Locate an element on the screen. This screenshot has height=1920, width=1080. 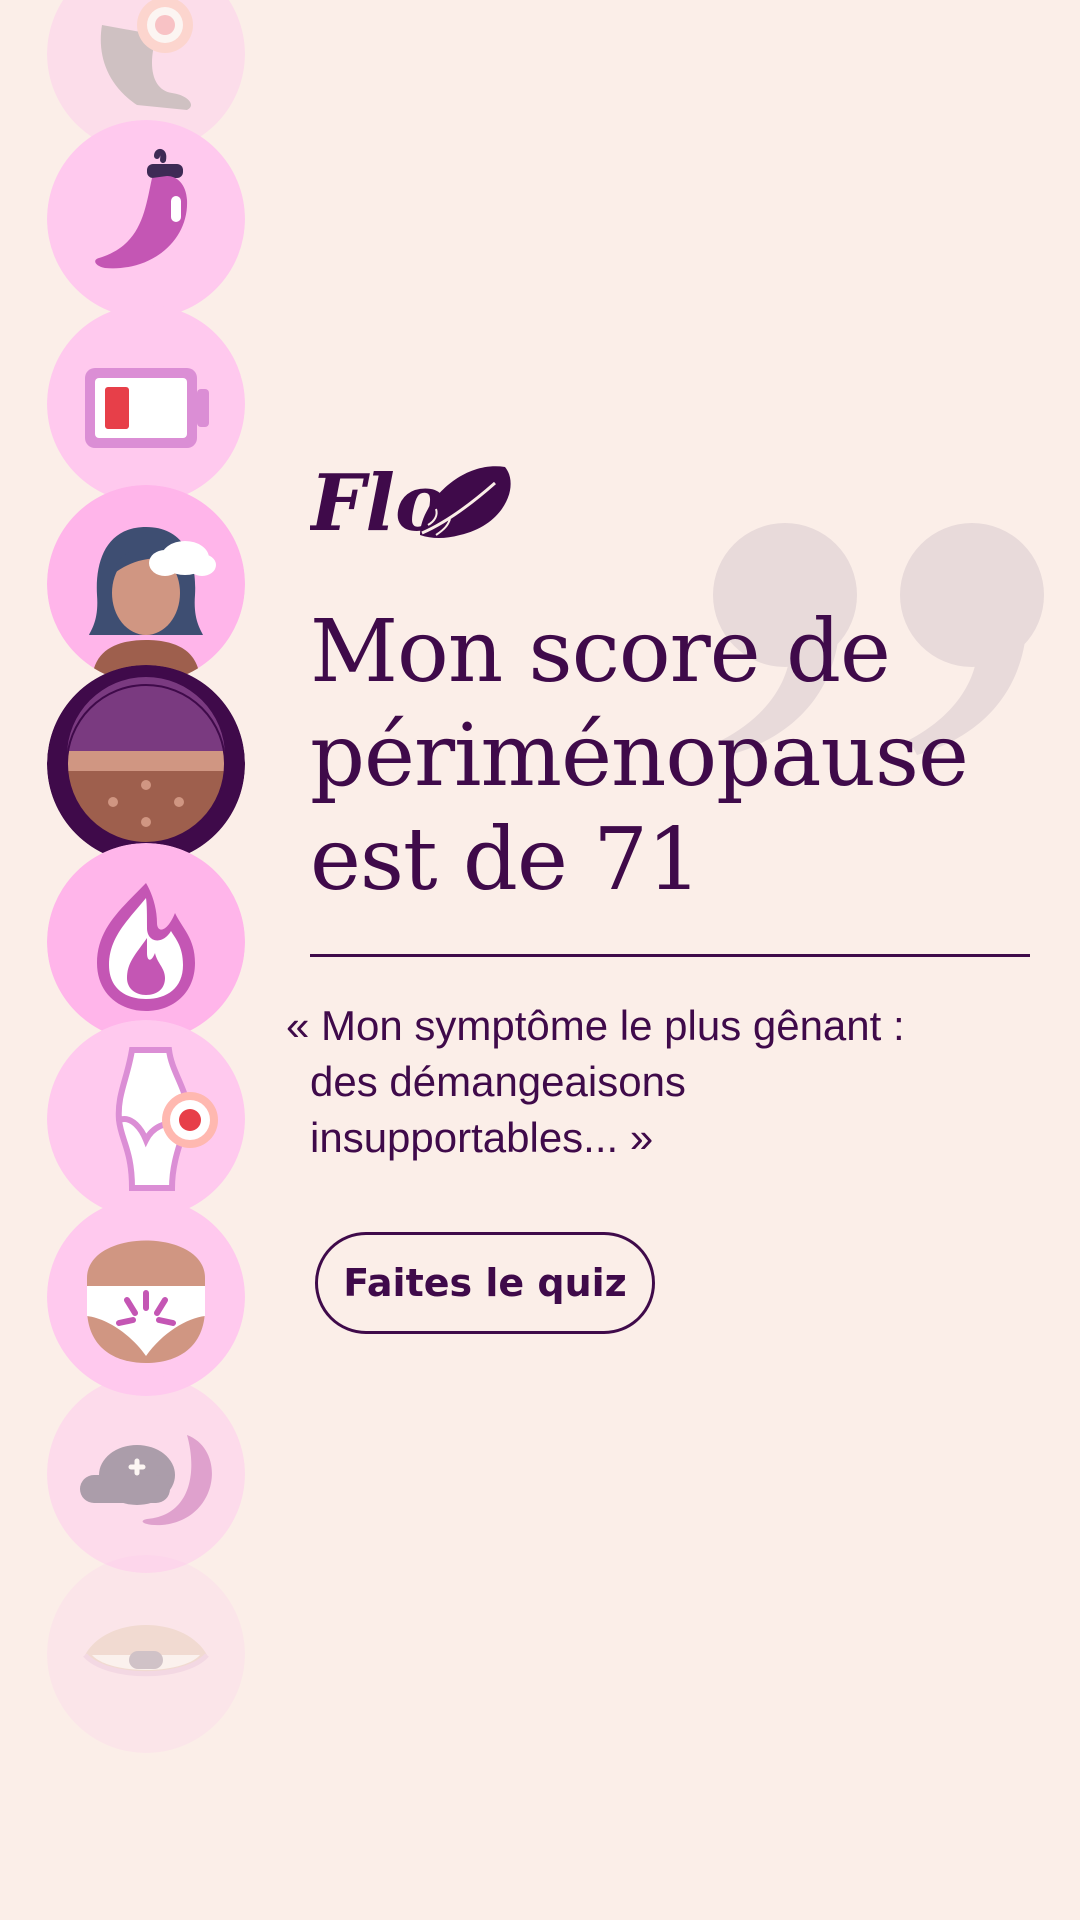
take-quiz-button: Faites le quiz is located at coordinates (485, 1283).